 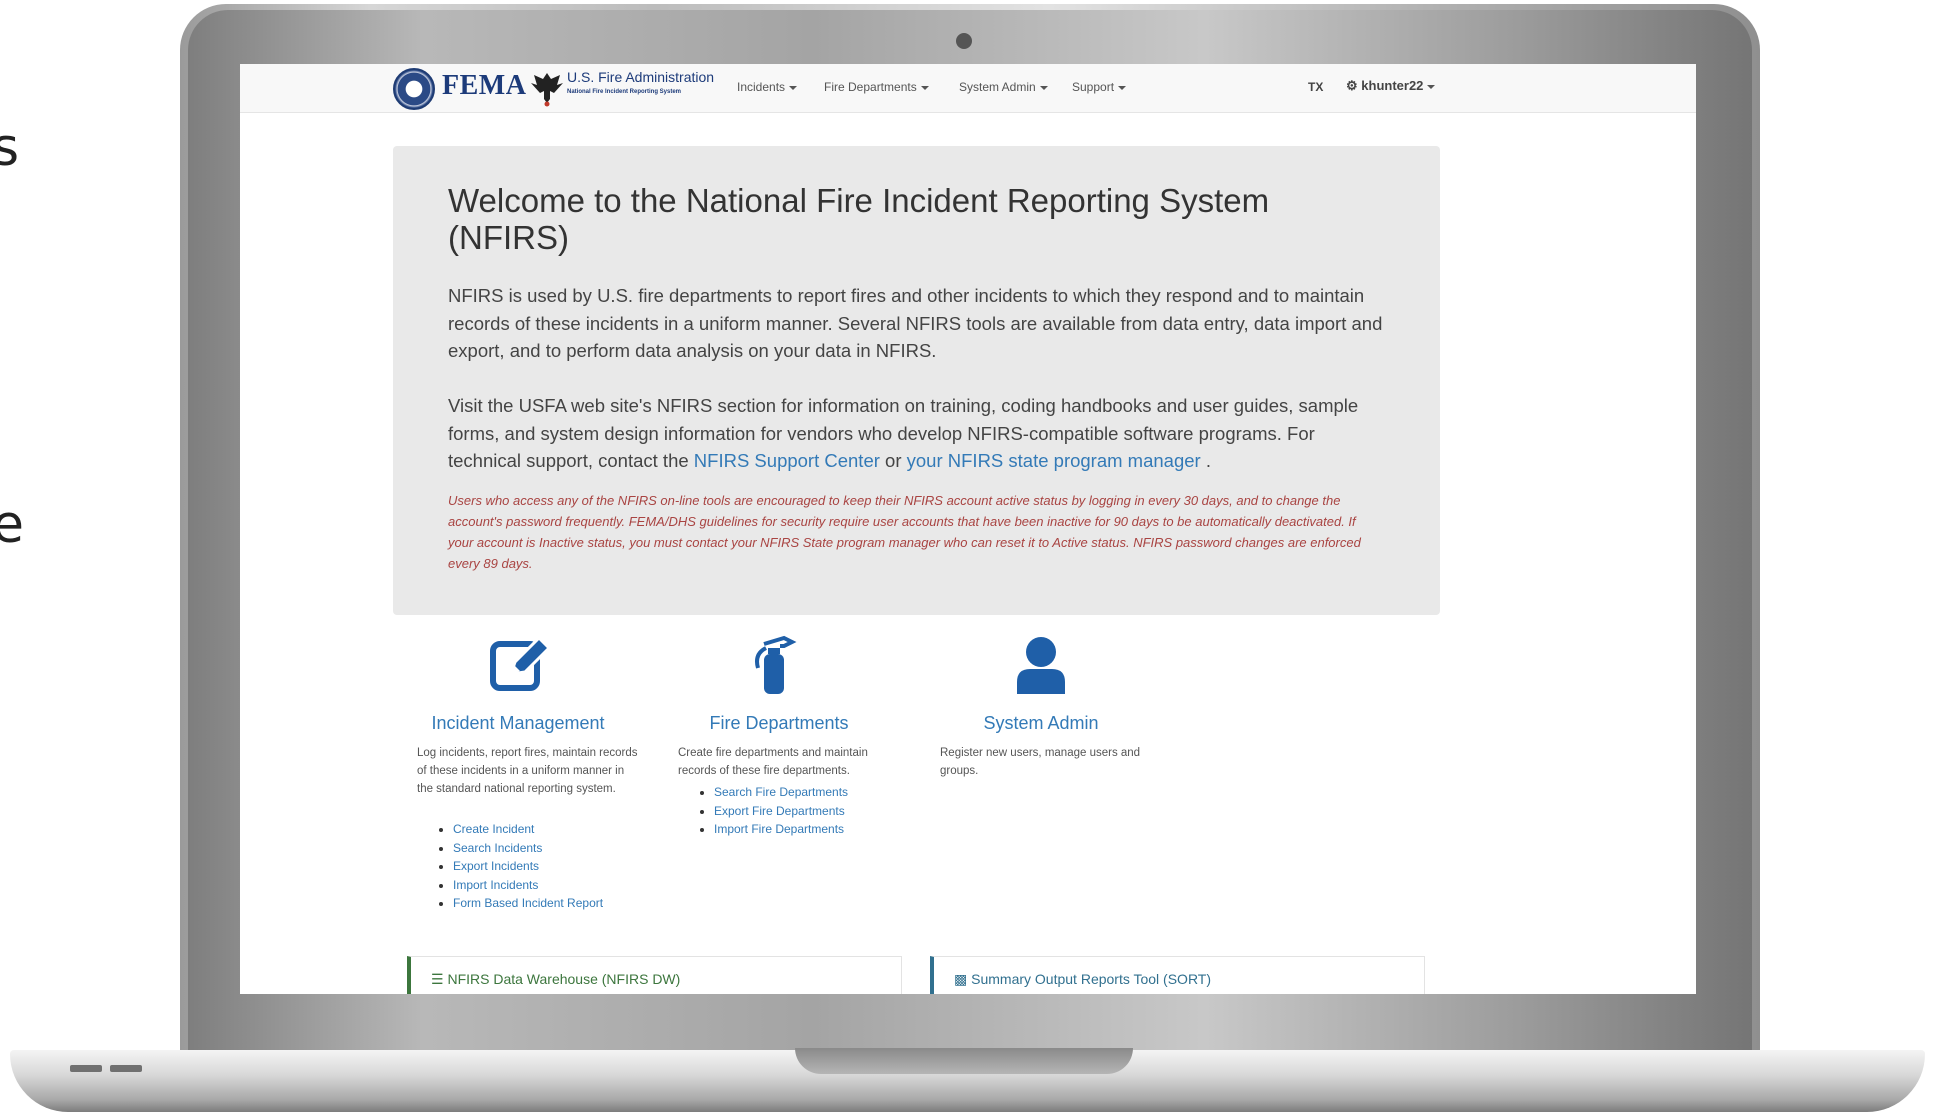 I want to click on list-item: Create Incident, so click(x=528, y=829).